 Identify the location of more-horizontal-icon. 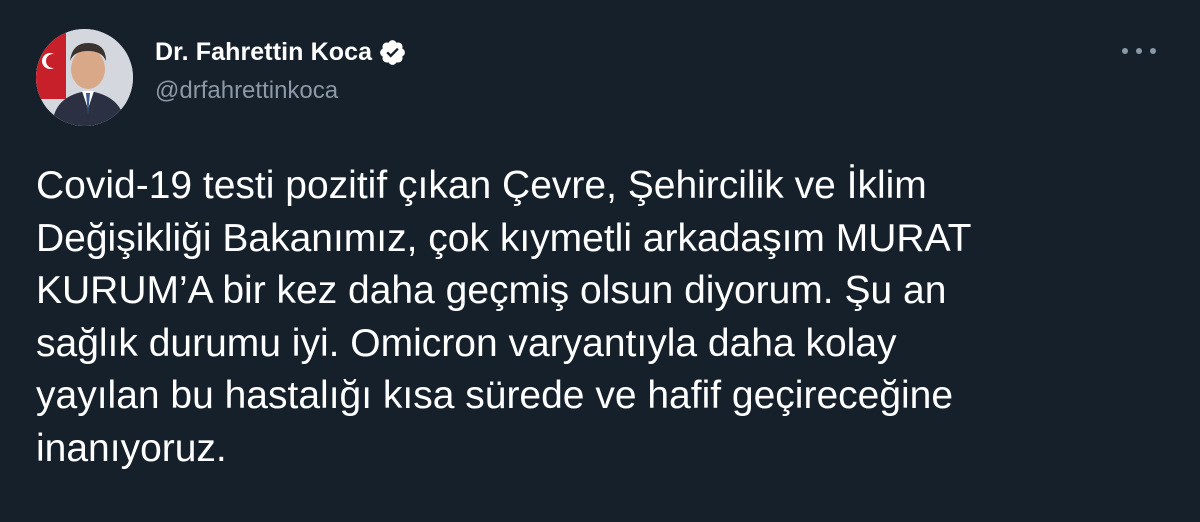
(1139, 51).